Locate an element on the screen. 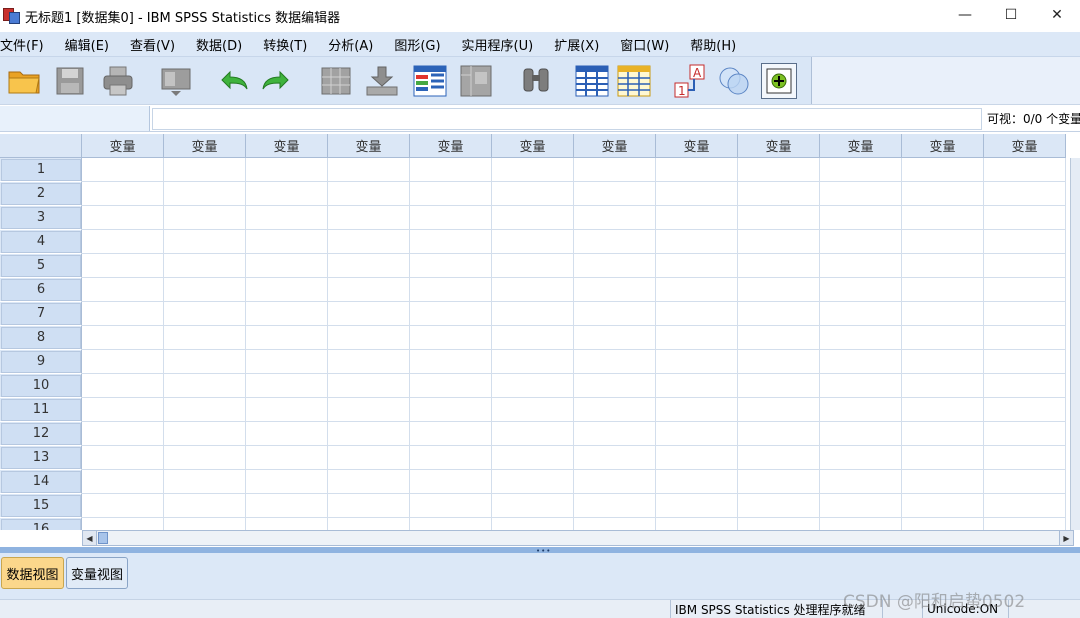  row-header: 12 is located at coordinates (41, 434).